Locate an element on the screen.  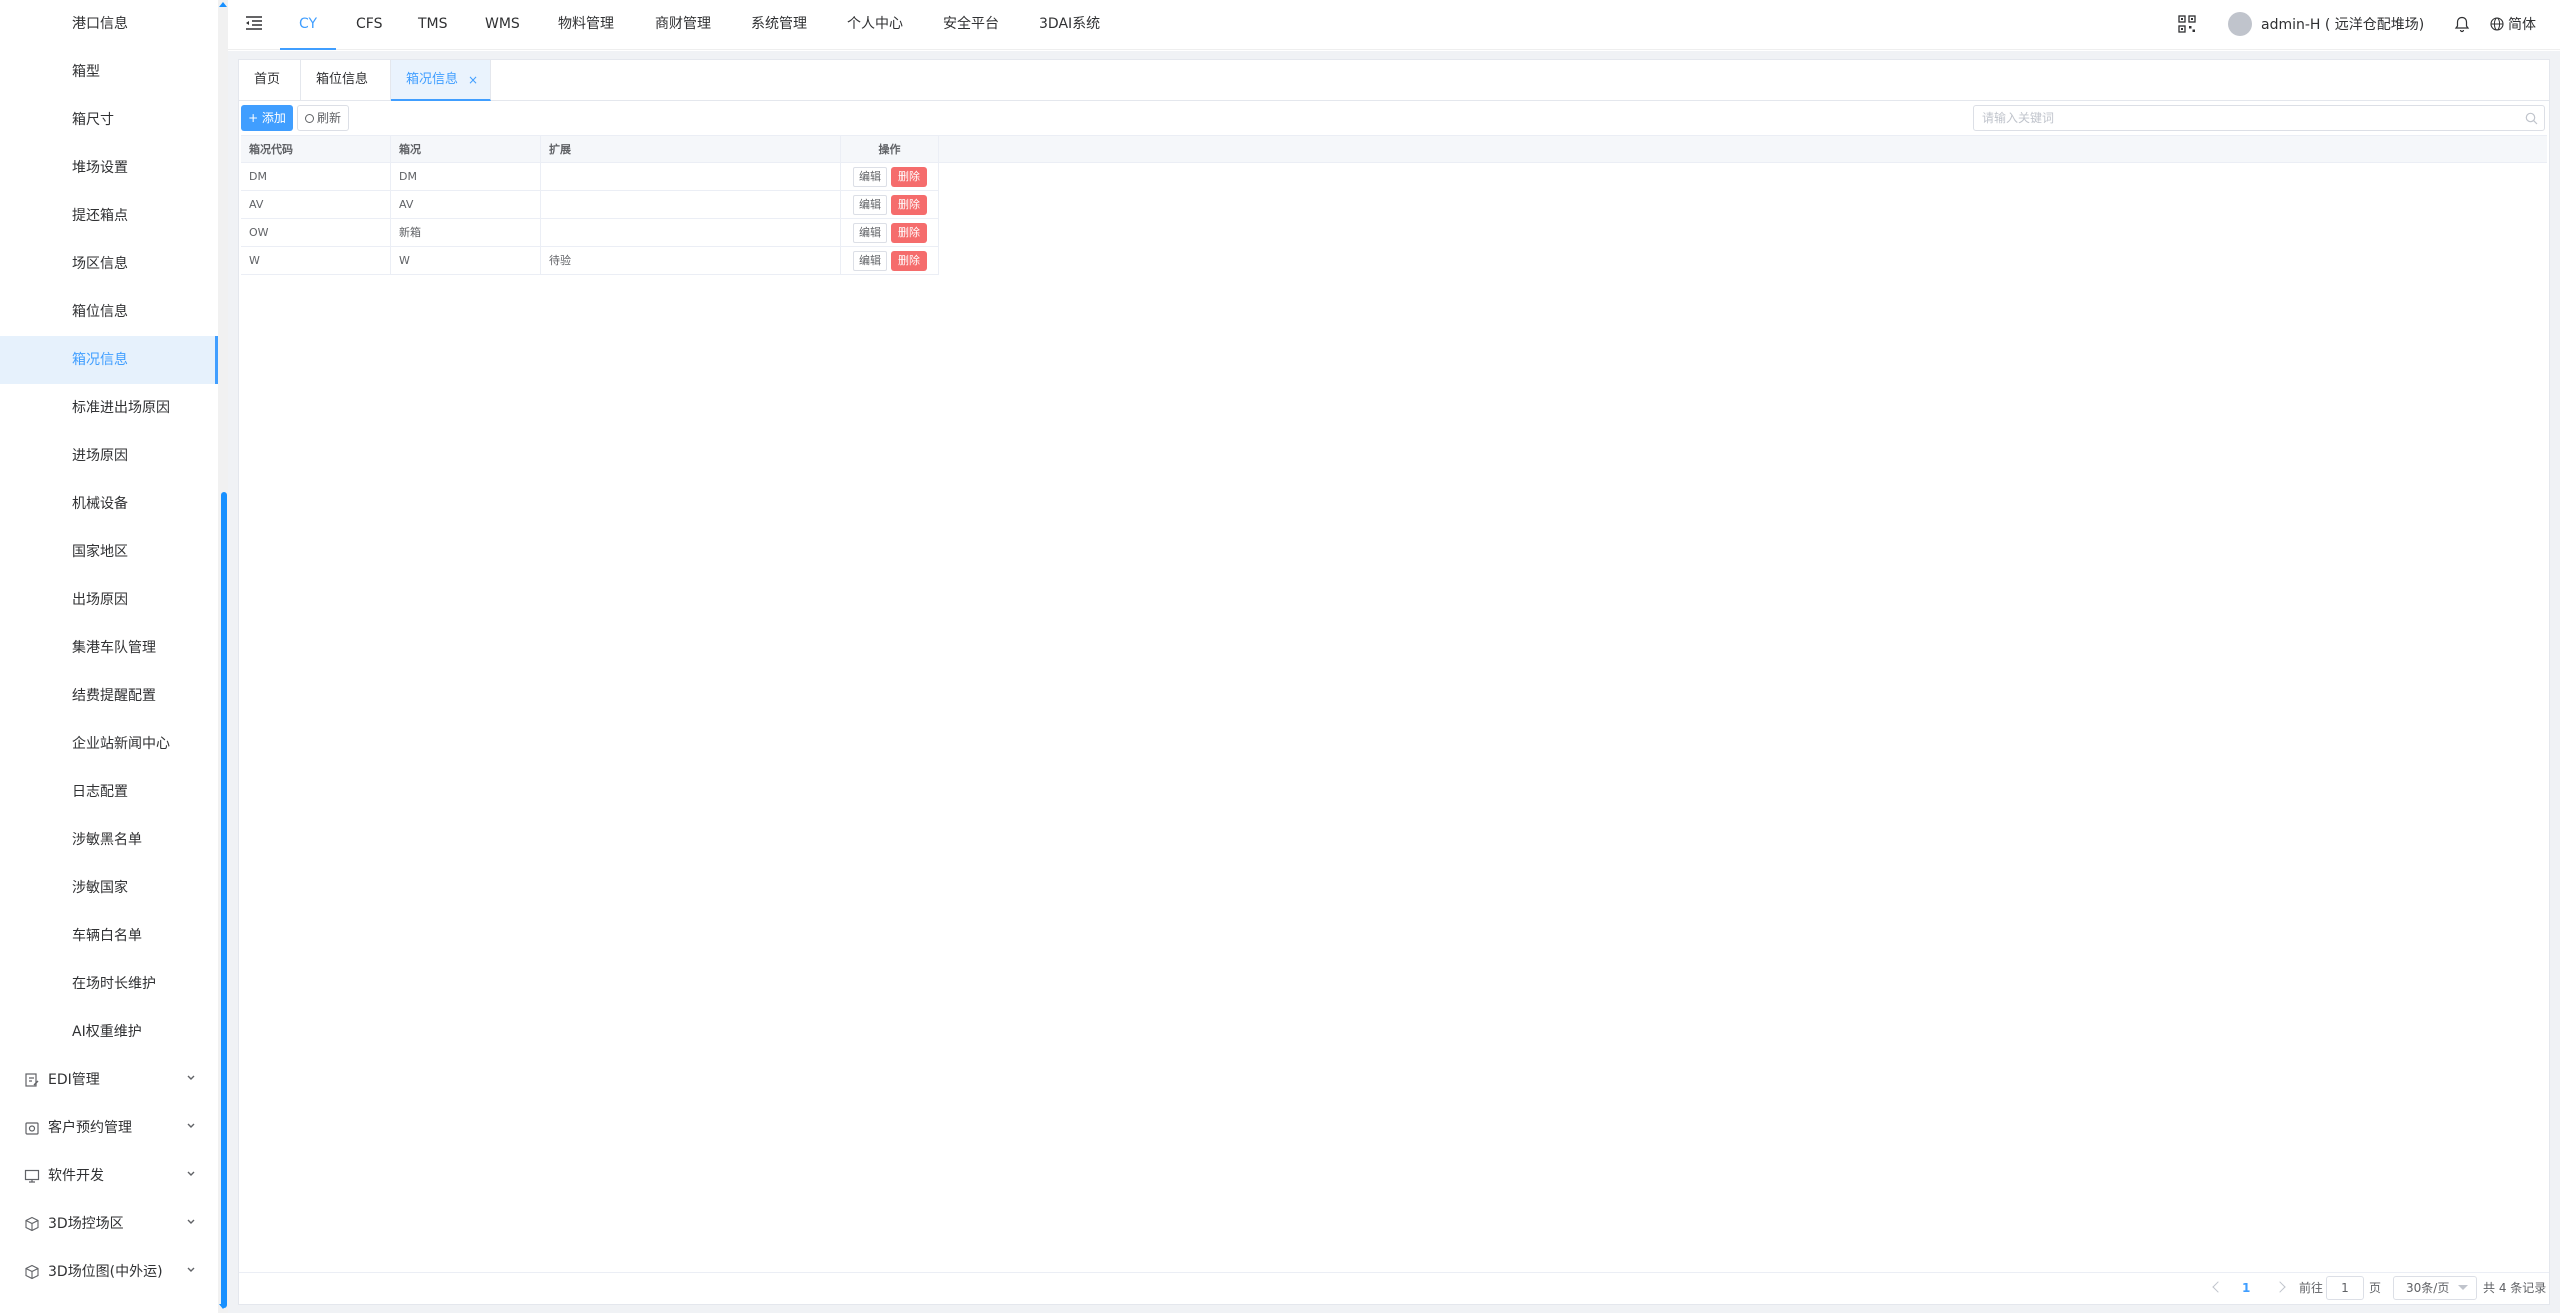
sidebar-group-label: 3D场控场区 is located at coordinates (86, 1224).